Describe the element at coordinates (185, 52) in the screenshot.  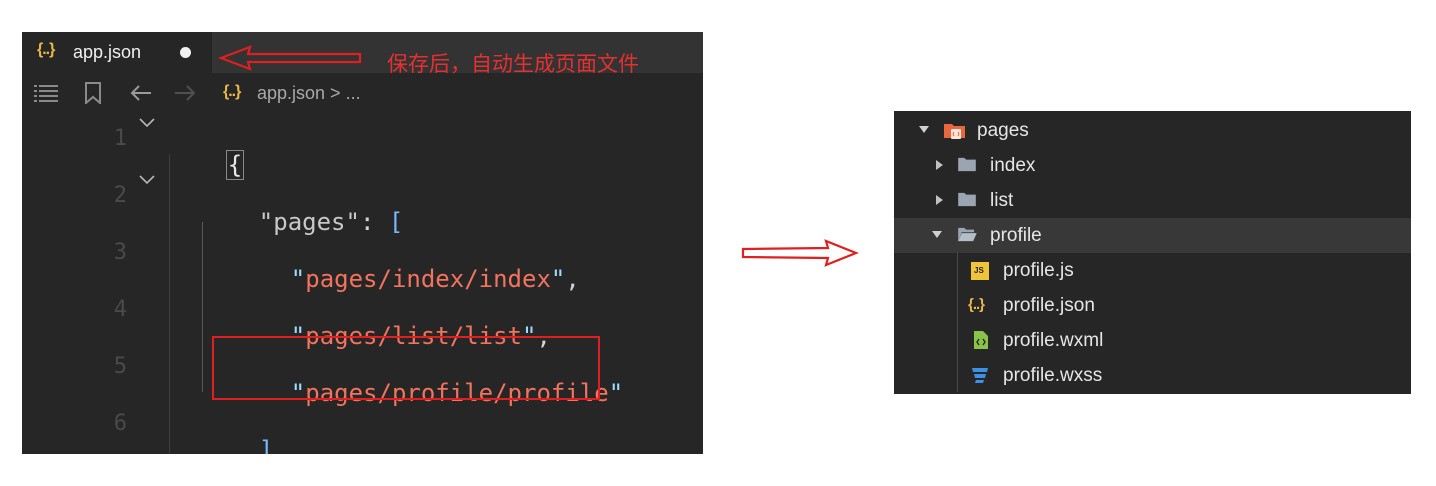
I see `unsaved-dot-icon` at that location.